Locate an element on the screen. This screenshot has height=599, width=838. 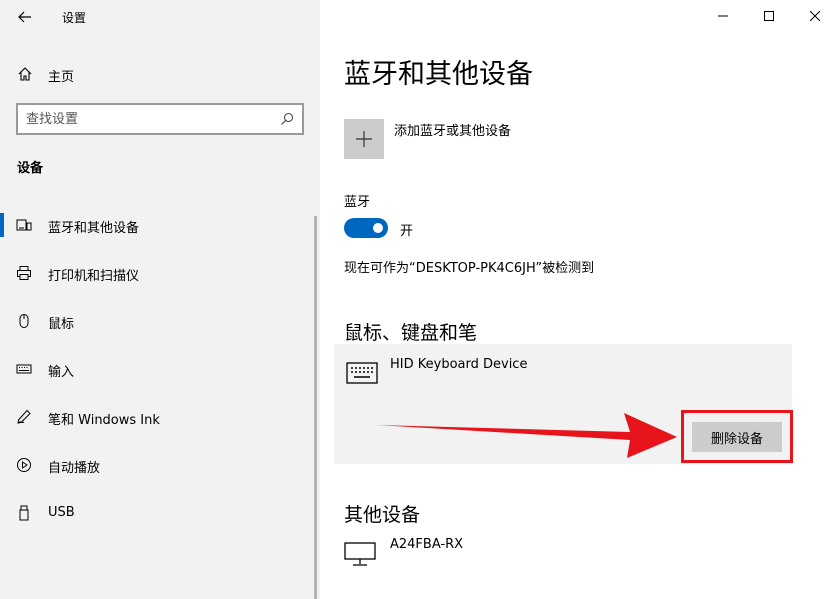
title-bar: 设置 is located at coordinates (160, 17).